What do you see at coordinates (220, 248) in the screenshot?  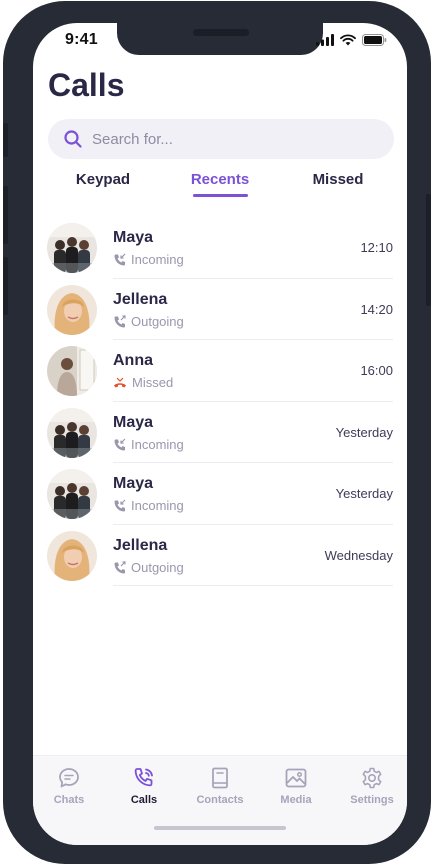 I see `call-row: Maya Incoming 12:10` at bounding box center [220, 248].